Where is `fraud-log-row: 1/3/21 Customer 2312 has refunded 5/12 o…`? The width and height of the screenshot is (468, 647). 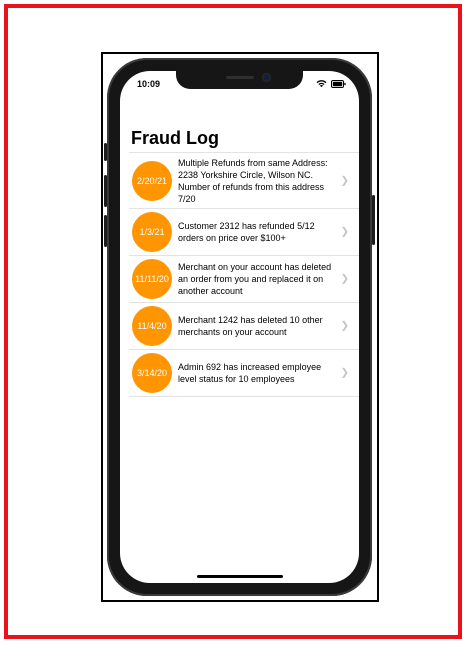 fraud-log-row: 1/3/21 Customer 2312 has refunded 5/12 o… is located at coordinates (244, 232).